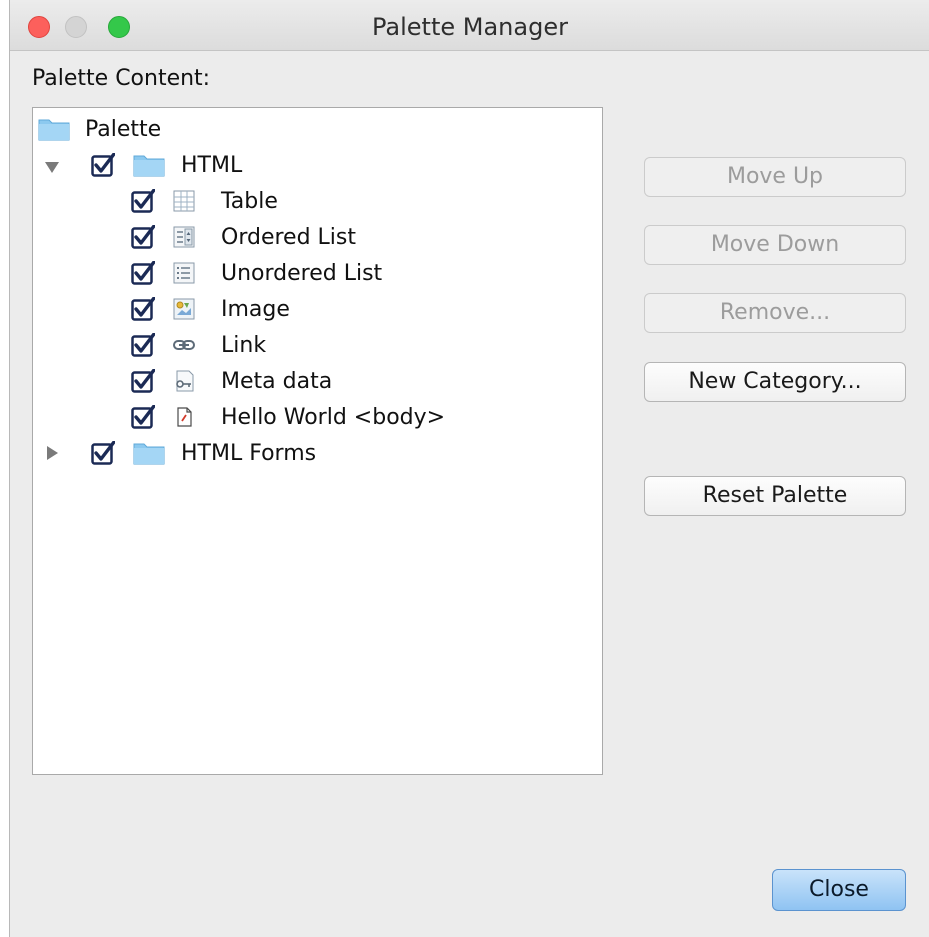  What do you see at coordinates (839, 890) in the screenshot?
I see `close-button: Close` at bounding box center [839, 890].